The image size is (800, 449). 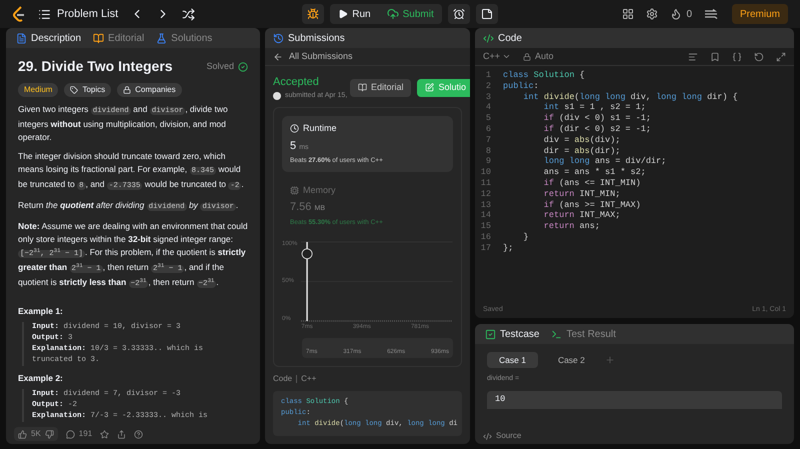 What do you see at coordinates (604, 162) in the screenshot?
I see `code-line: long long ans = div/dir;` at bounding box center [604, 162].